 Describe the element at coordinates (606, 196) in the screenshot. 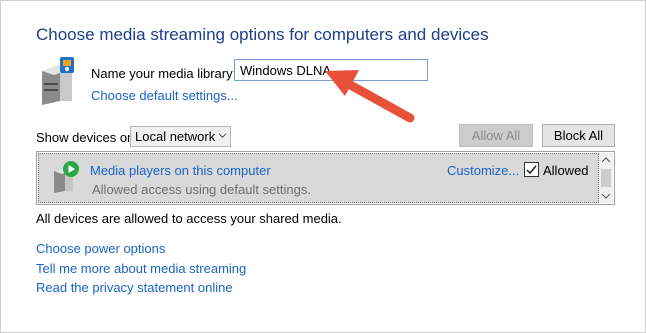

I see `scroll-down-icon` at that location.